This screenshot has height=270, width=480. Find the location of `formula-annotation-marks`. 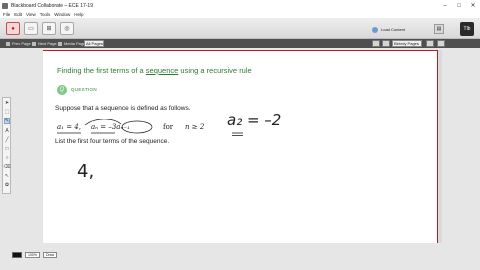

formula-annotation-marks is located at coordinates (105, 126).